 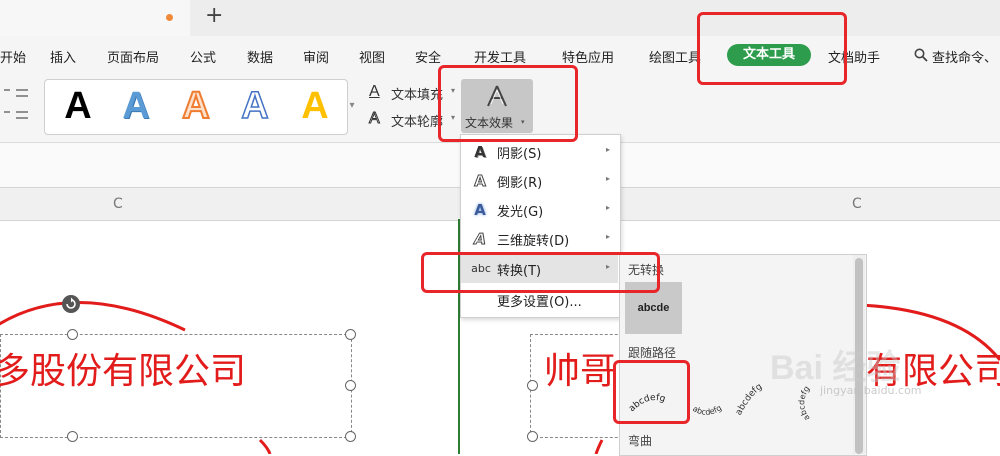 What do you see at coordinates (480, 239) in the screenshot?
I see `3d-rotation-icon: A` at bounding box center [480, 239].